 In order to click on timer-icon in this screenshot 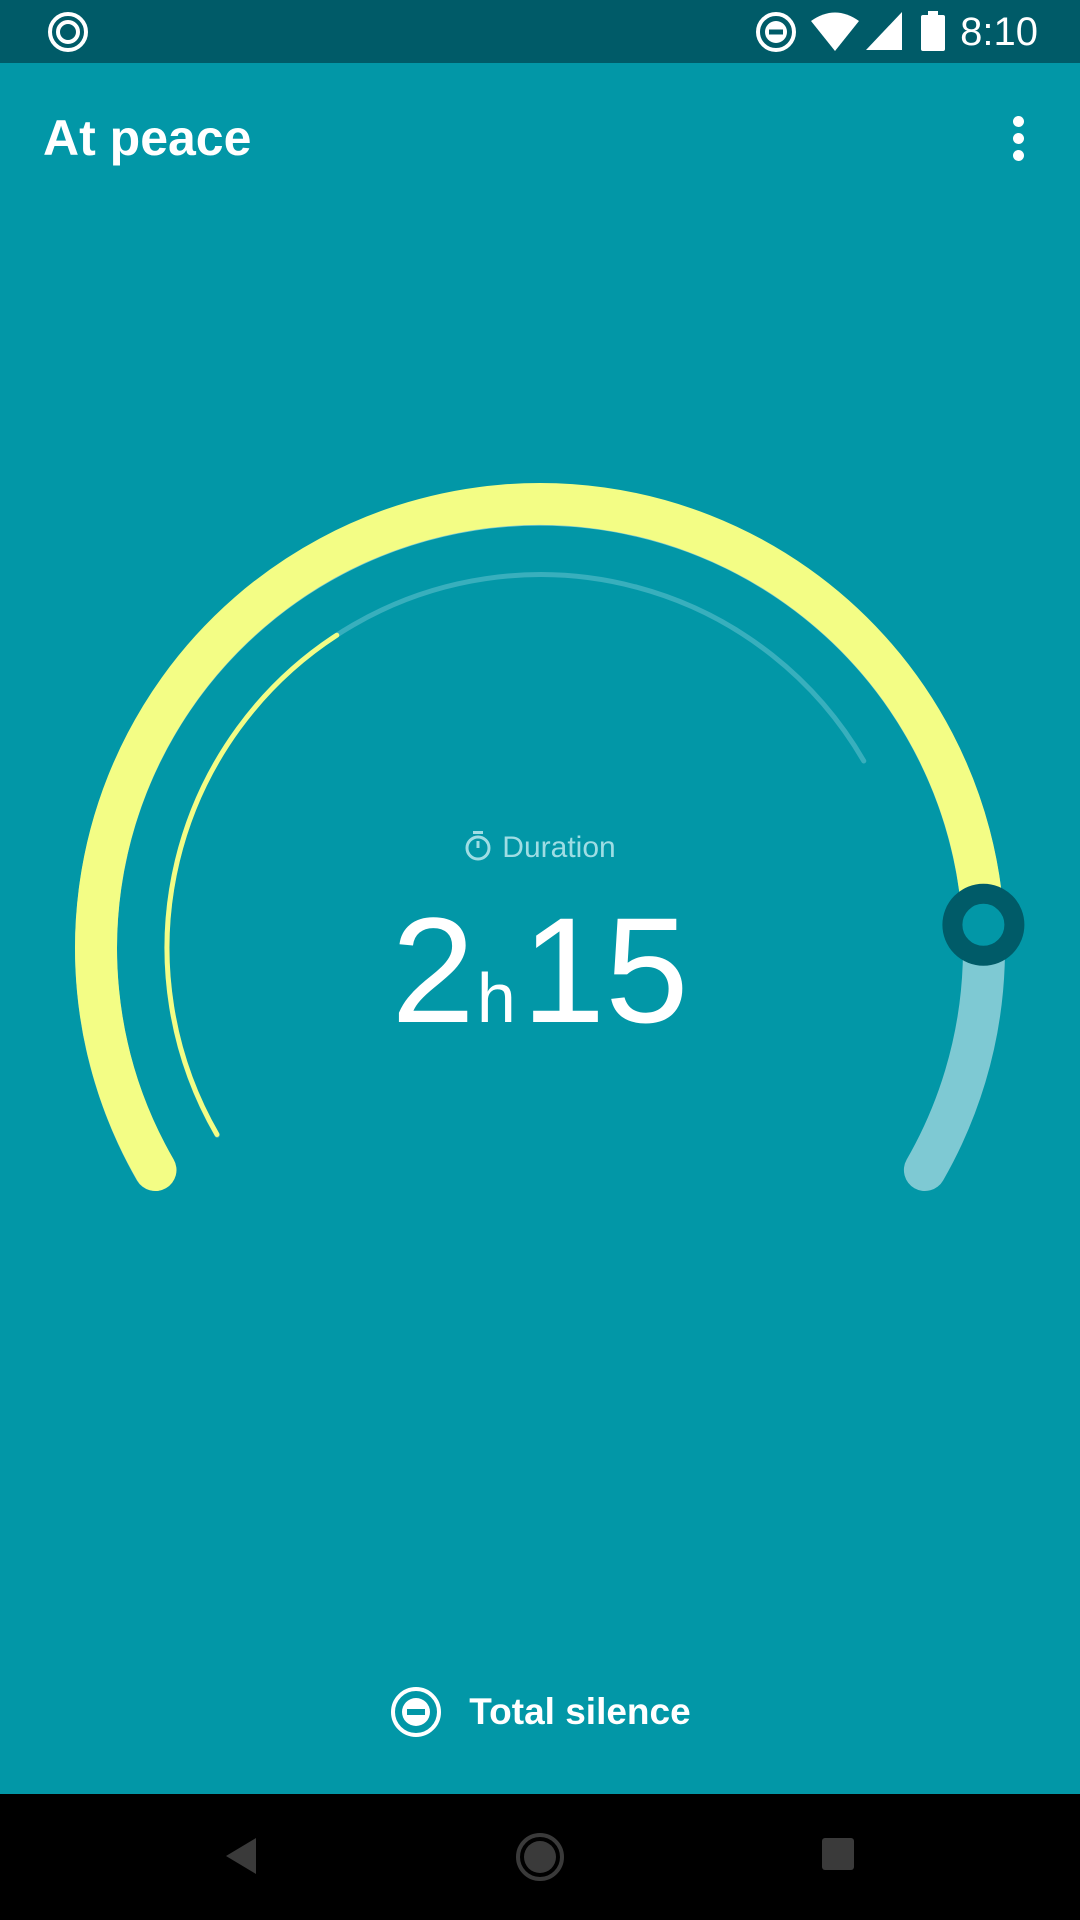, I will do `click(478, 846)`.